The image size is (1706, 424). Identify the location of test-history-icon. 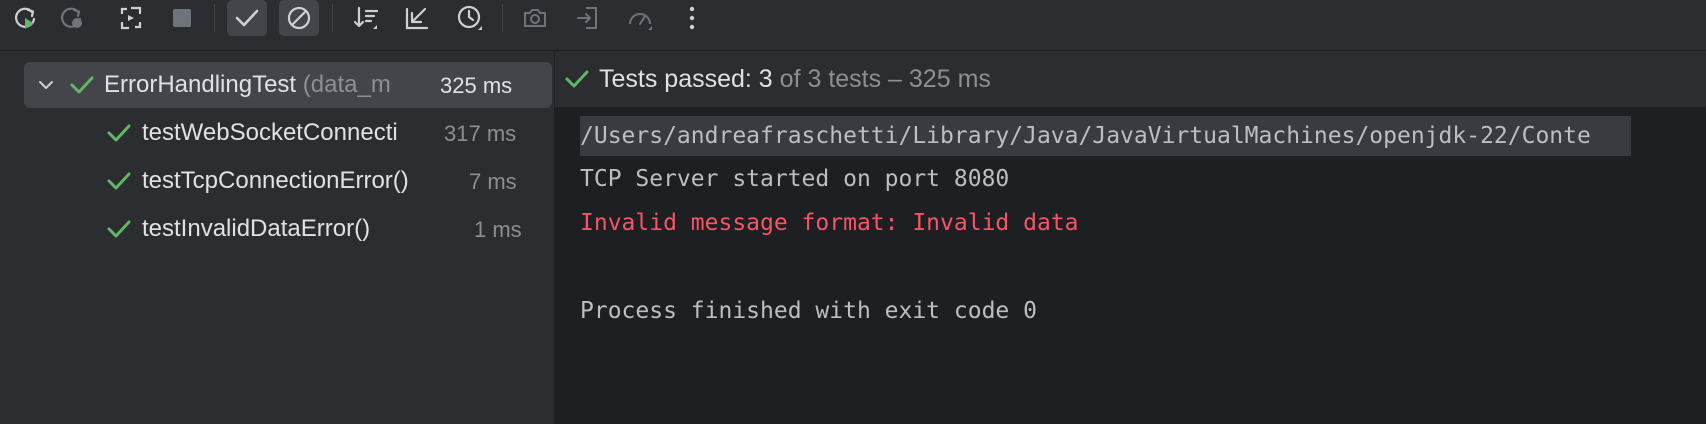
(469, 17).